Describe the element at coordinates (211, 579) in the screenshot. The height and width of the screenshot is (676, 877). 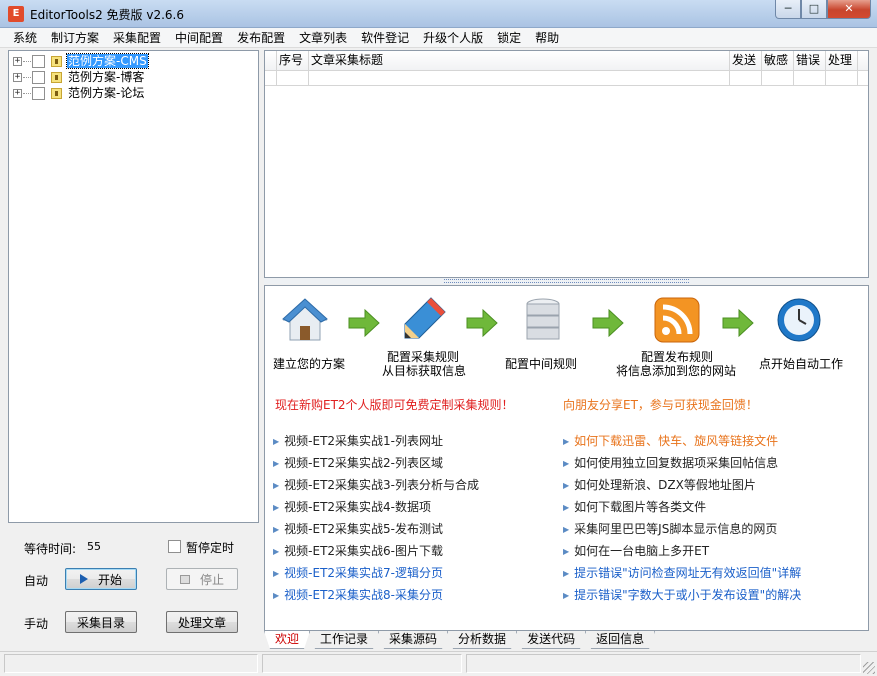
I see `stop-button-label: 停止` at that location.